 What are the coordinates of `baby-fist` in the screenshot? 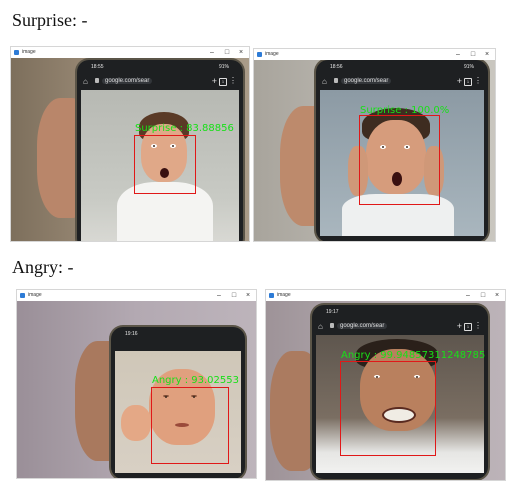 It's located at (136, 423).